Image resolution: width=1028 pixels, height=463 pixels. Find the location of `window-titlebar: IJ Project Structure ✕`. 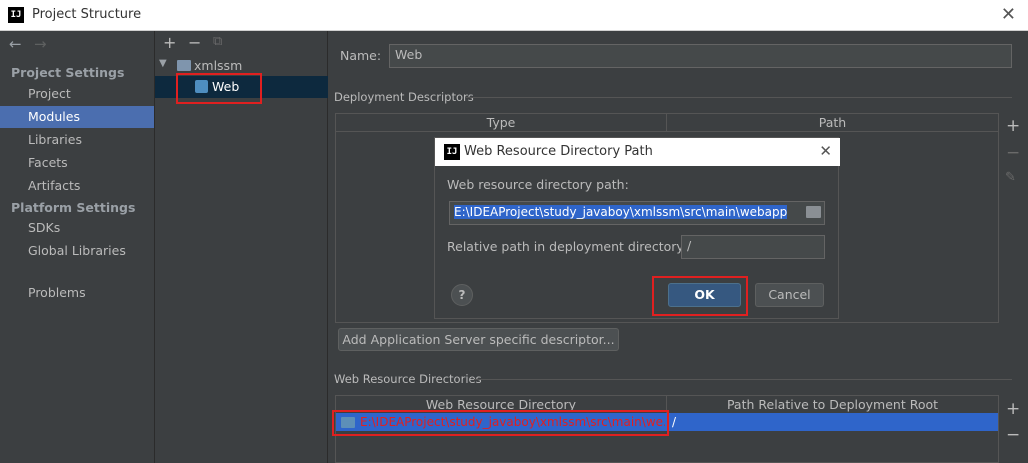

window-titlebar: IJ Project Structure ✕ is located at coordinates (514, 15).